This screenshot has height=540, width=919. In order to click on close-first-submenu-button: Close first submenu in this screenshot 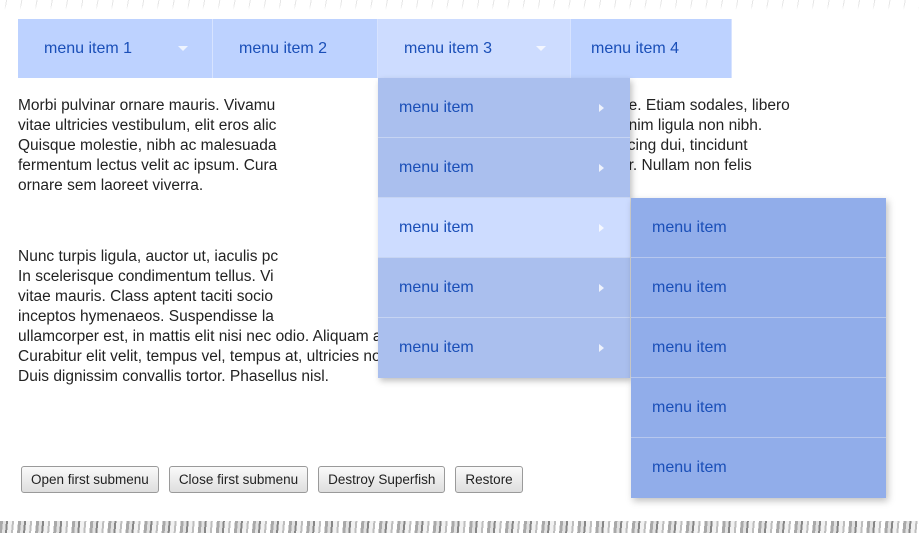, I will do `click(238, 479)`.